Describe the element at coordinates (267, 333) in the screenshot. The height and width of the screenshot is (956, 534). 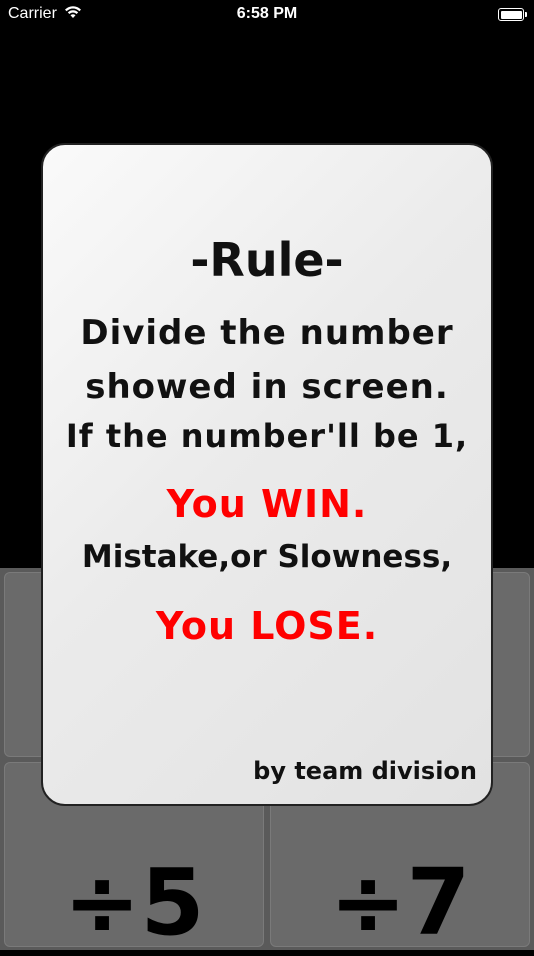
I see `rule-line-1: Divide the number` at that location.